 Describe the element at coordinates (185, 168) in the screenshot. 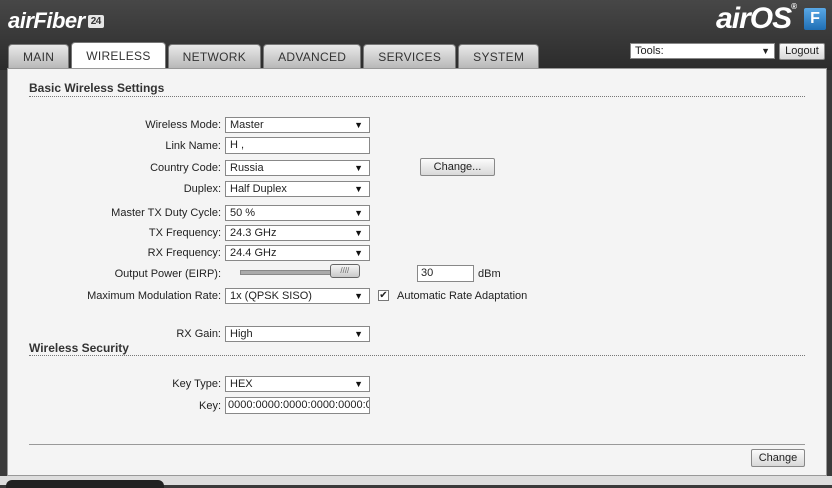

I see `country-code-label: Country Code:` at that location.